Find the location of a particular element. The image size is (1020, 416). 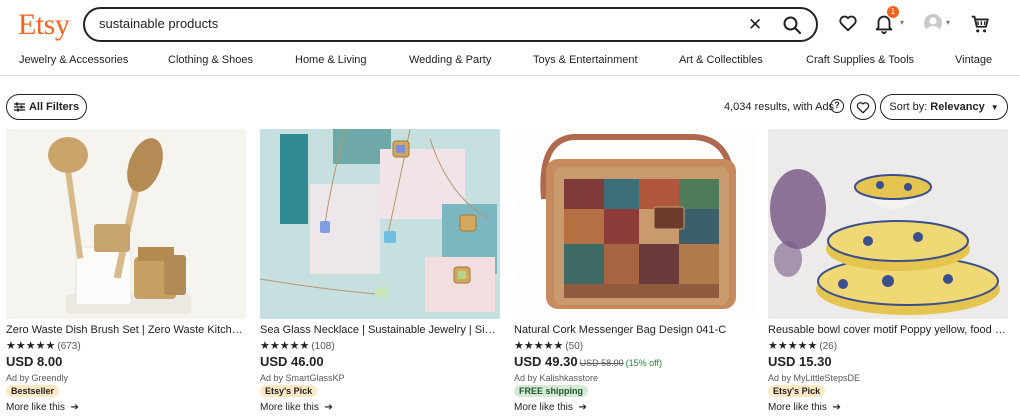

listing-rating: ★★★★★ (673) is located at coordinates (43, 345).